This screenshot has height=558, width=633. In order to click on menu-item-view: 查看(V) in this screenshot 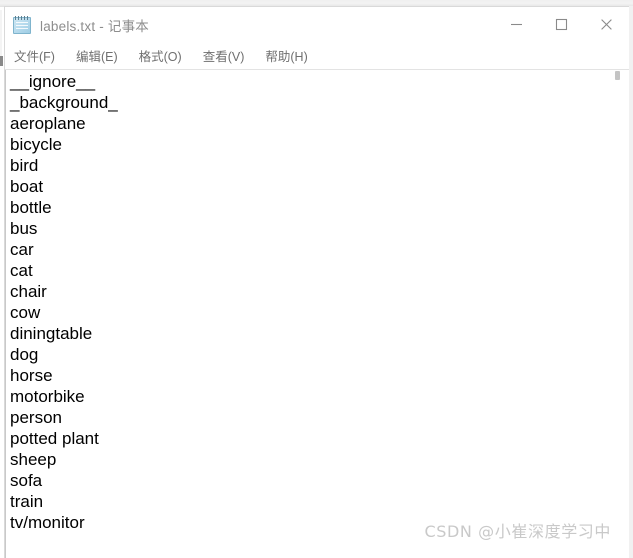, I will do `click(224, 55)`.